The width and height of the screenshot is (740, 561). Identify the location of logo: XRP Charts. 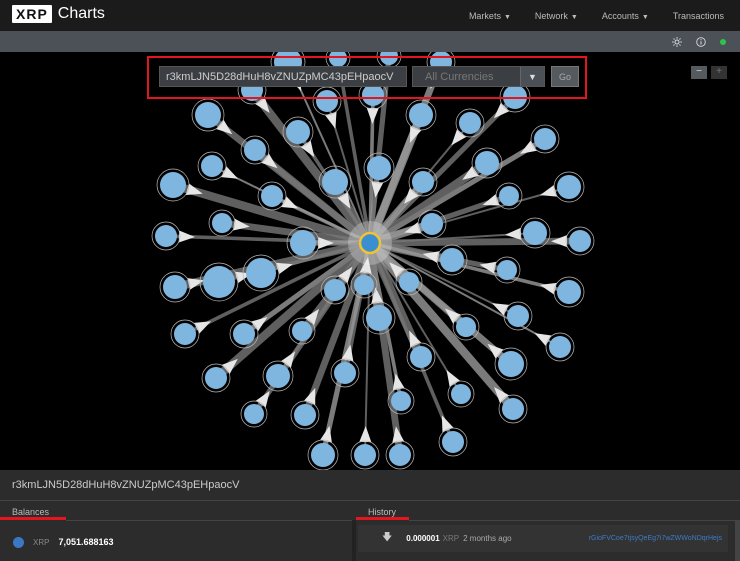
(58, 14).